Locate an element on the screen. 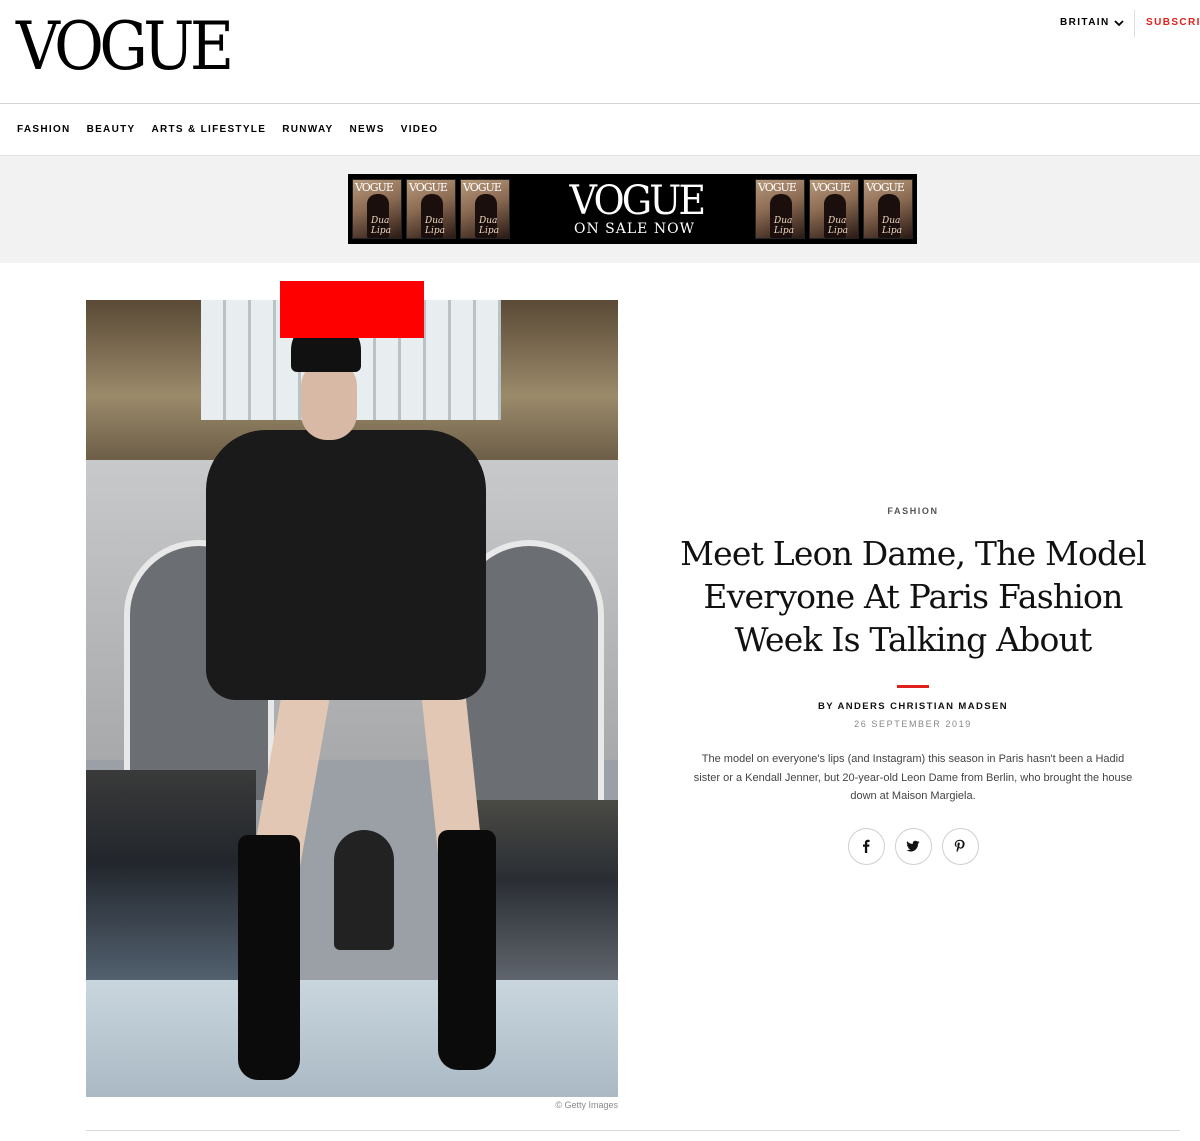 Image resolution: width=1200 pixels, height=1141 pixels. chevron-down-icon is located at coordinates (1118, 22).